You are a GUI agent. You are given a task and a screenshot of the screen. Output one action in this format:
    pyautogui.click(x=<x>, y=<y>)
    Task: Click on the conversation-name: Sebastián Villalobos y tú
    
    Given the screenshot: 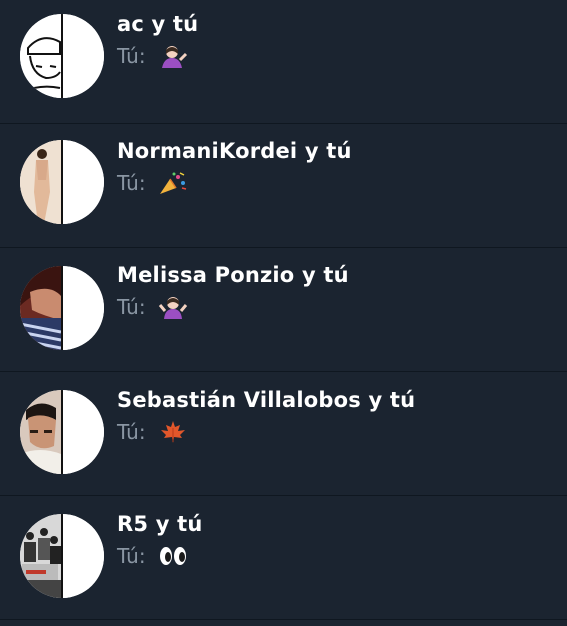 What is the action you would take?
    pyautogui.click(x=266, y=400)
    